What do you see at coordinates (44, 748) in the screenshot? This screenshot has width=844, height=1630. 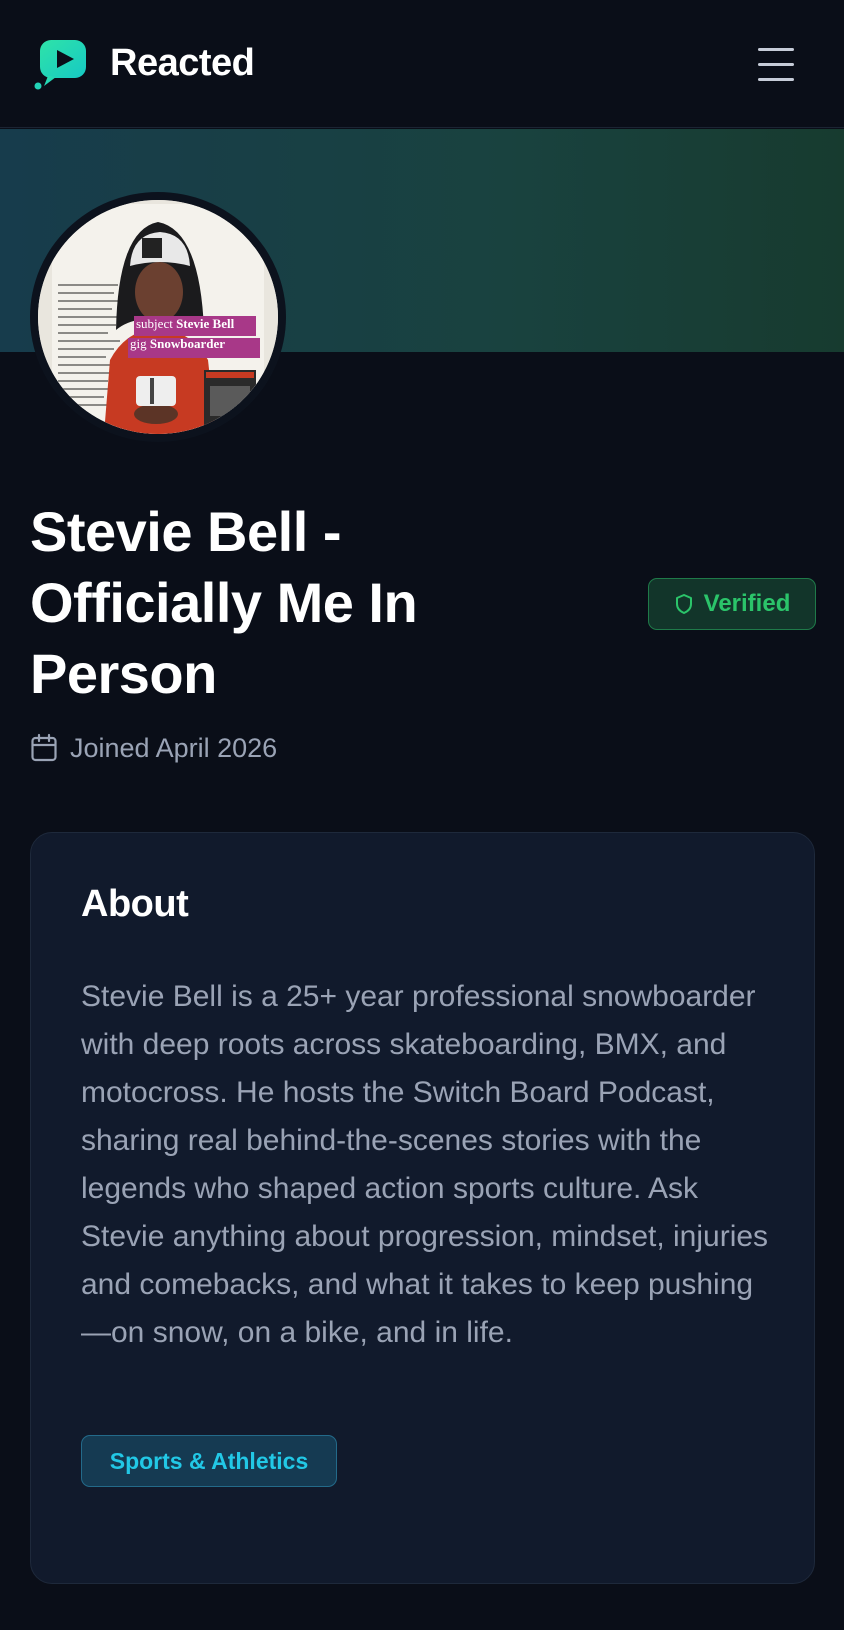 I see `calendar-icon` at bounding box center [44, 748].